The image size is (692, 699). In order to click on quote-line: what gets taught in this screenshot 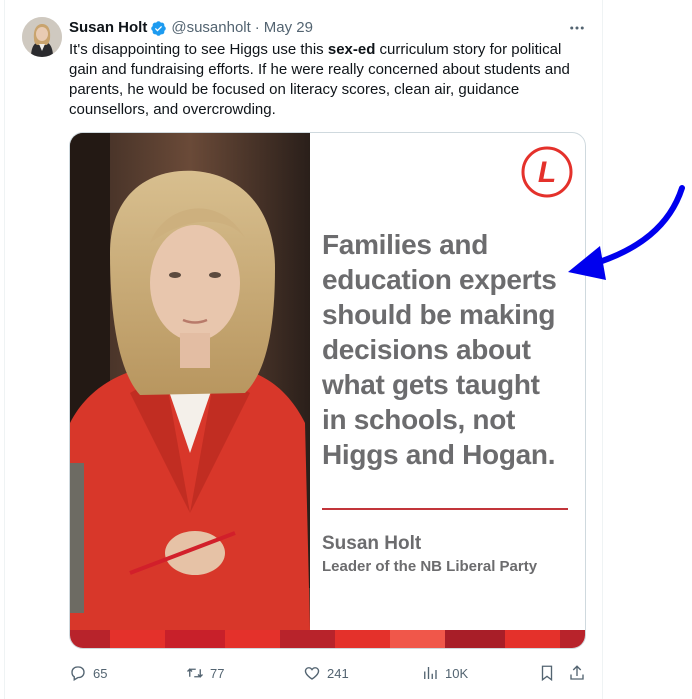, I will do `click(431, 384)`.